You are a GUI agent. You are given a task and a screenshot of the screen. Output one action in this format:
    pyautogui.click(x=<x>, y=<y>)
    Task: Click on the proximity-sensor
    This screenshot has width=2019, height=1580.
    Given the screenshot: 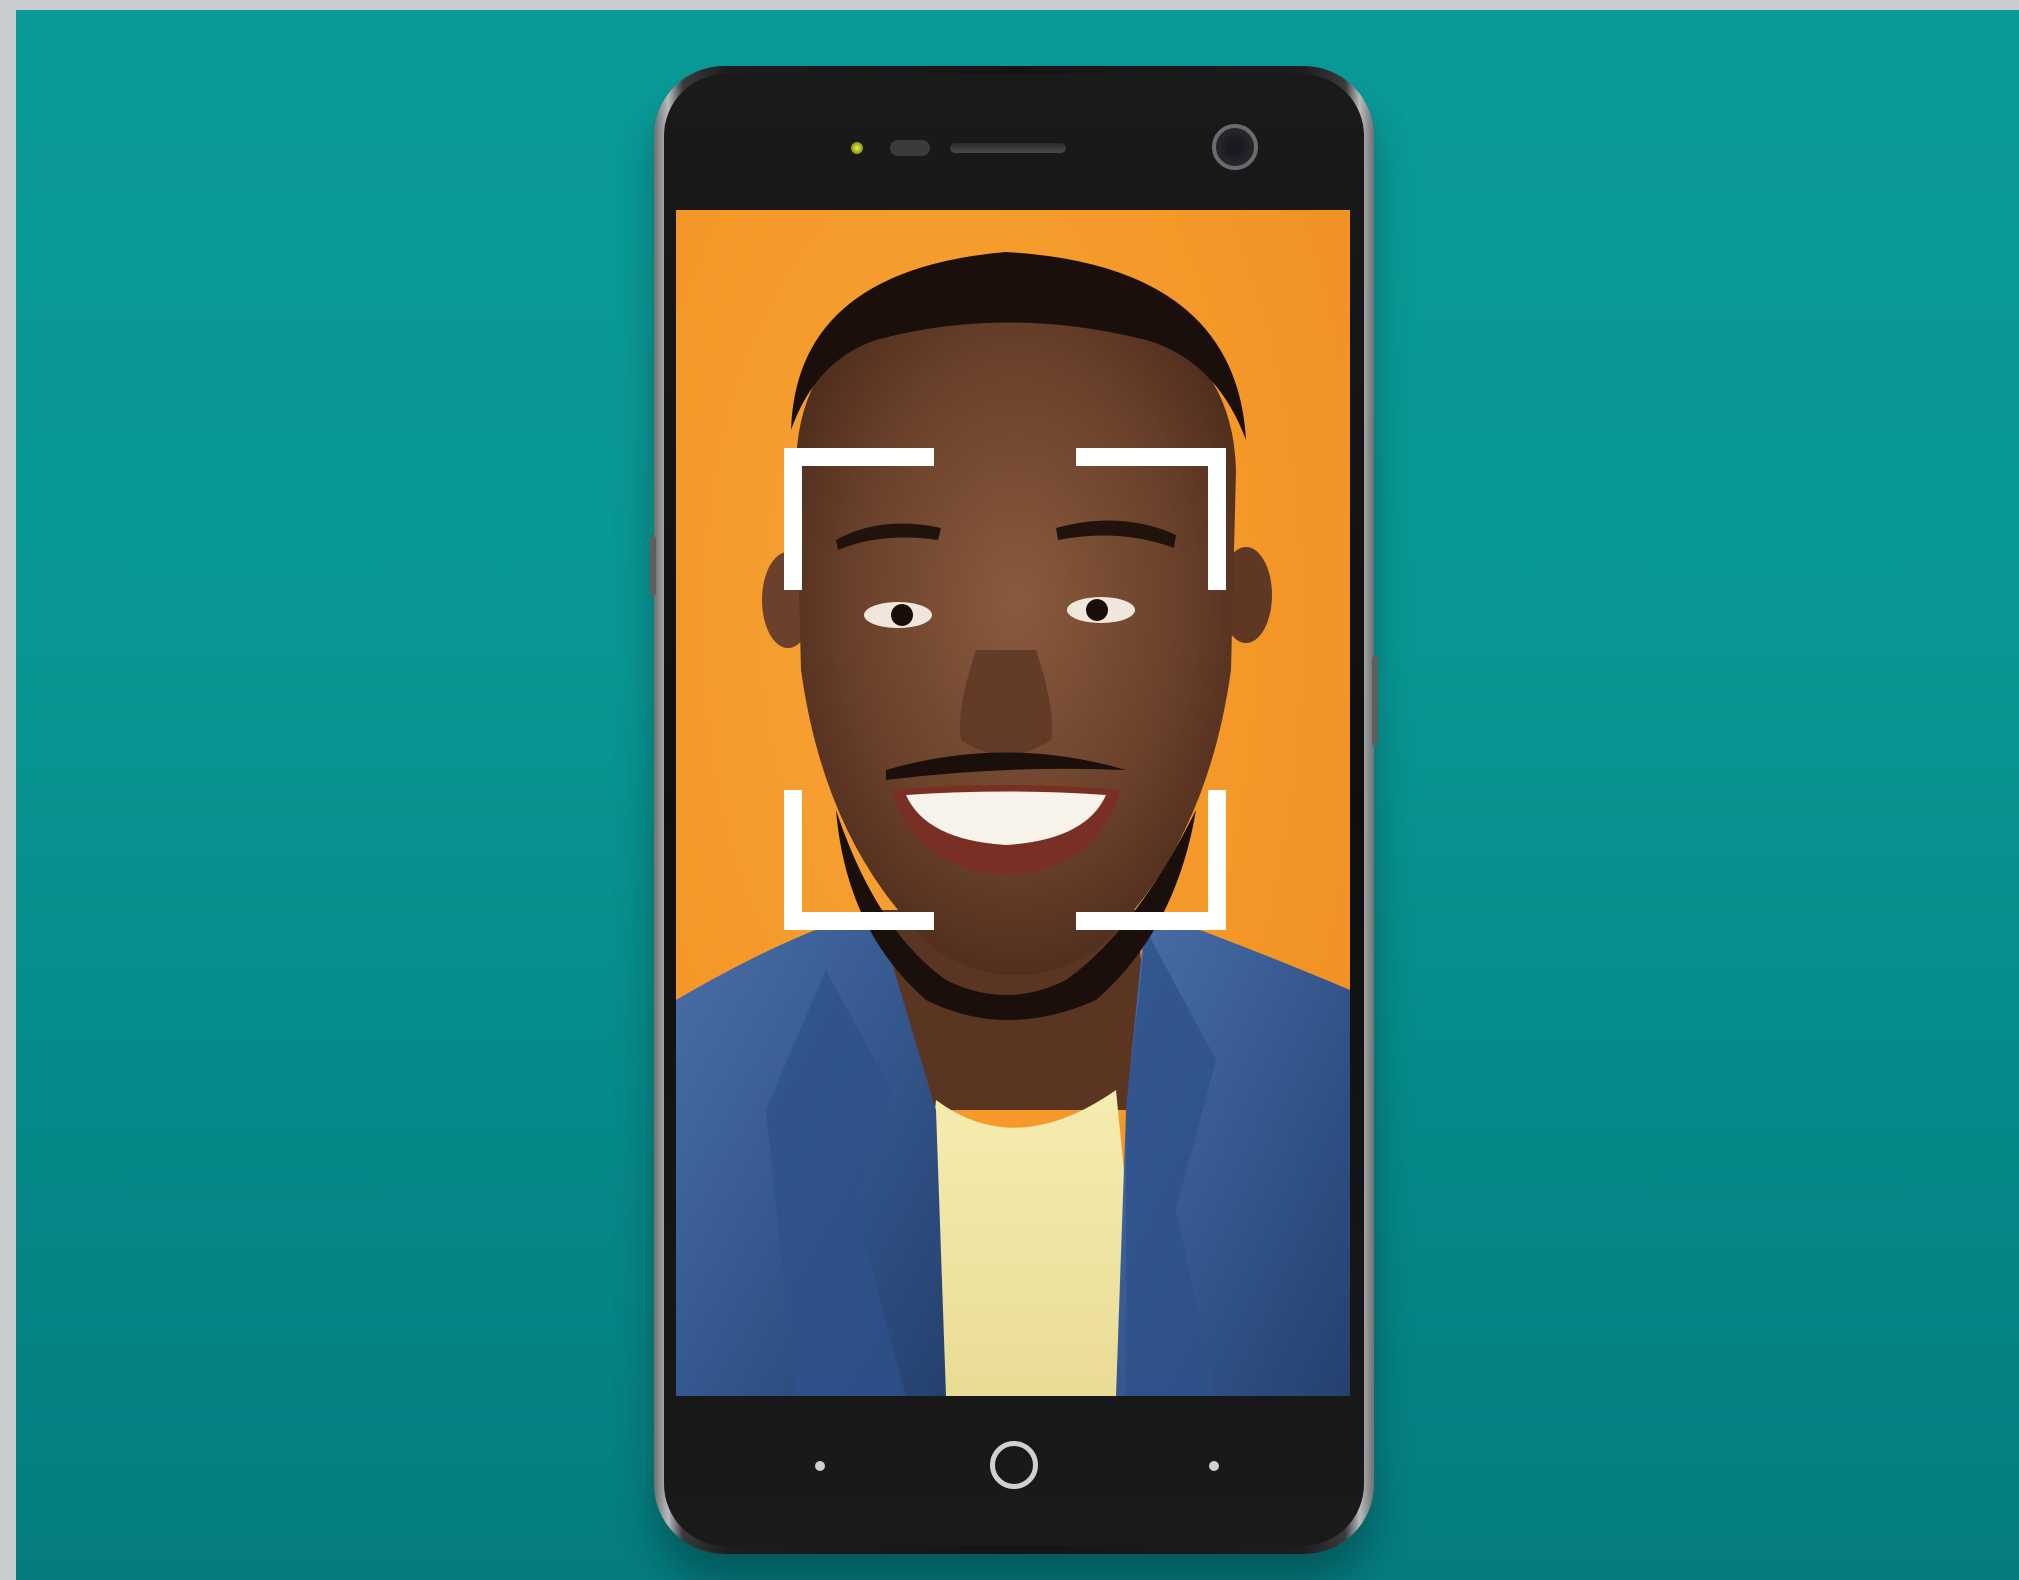 What is the action you would take?
    pyautogui.click(x=910, y=148)
    